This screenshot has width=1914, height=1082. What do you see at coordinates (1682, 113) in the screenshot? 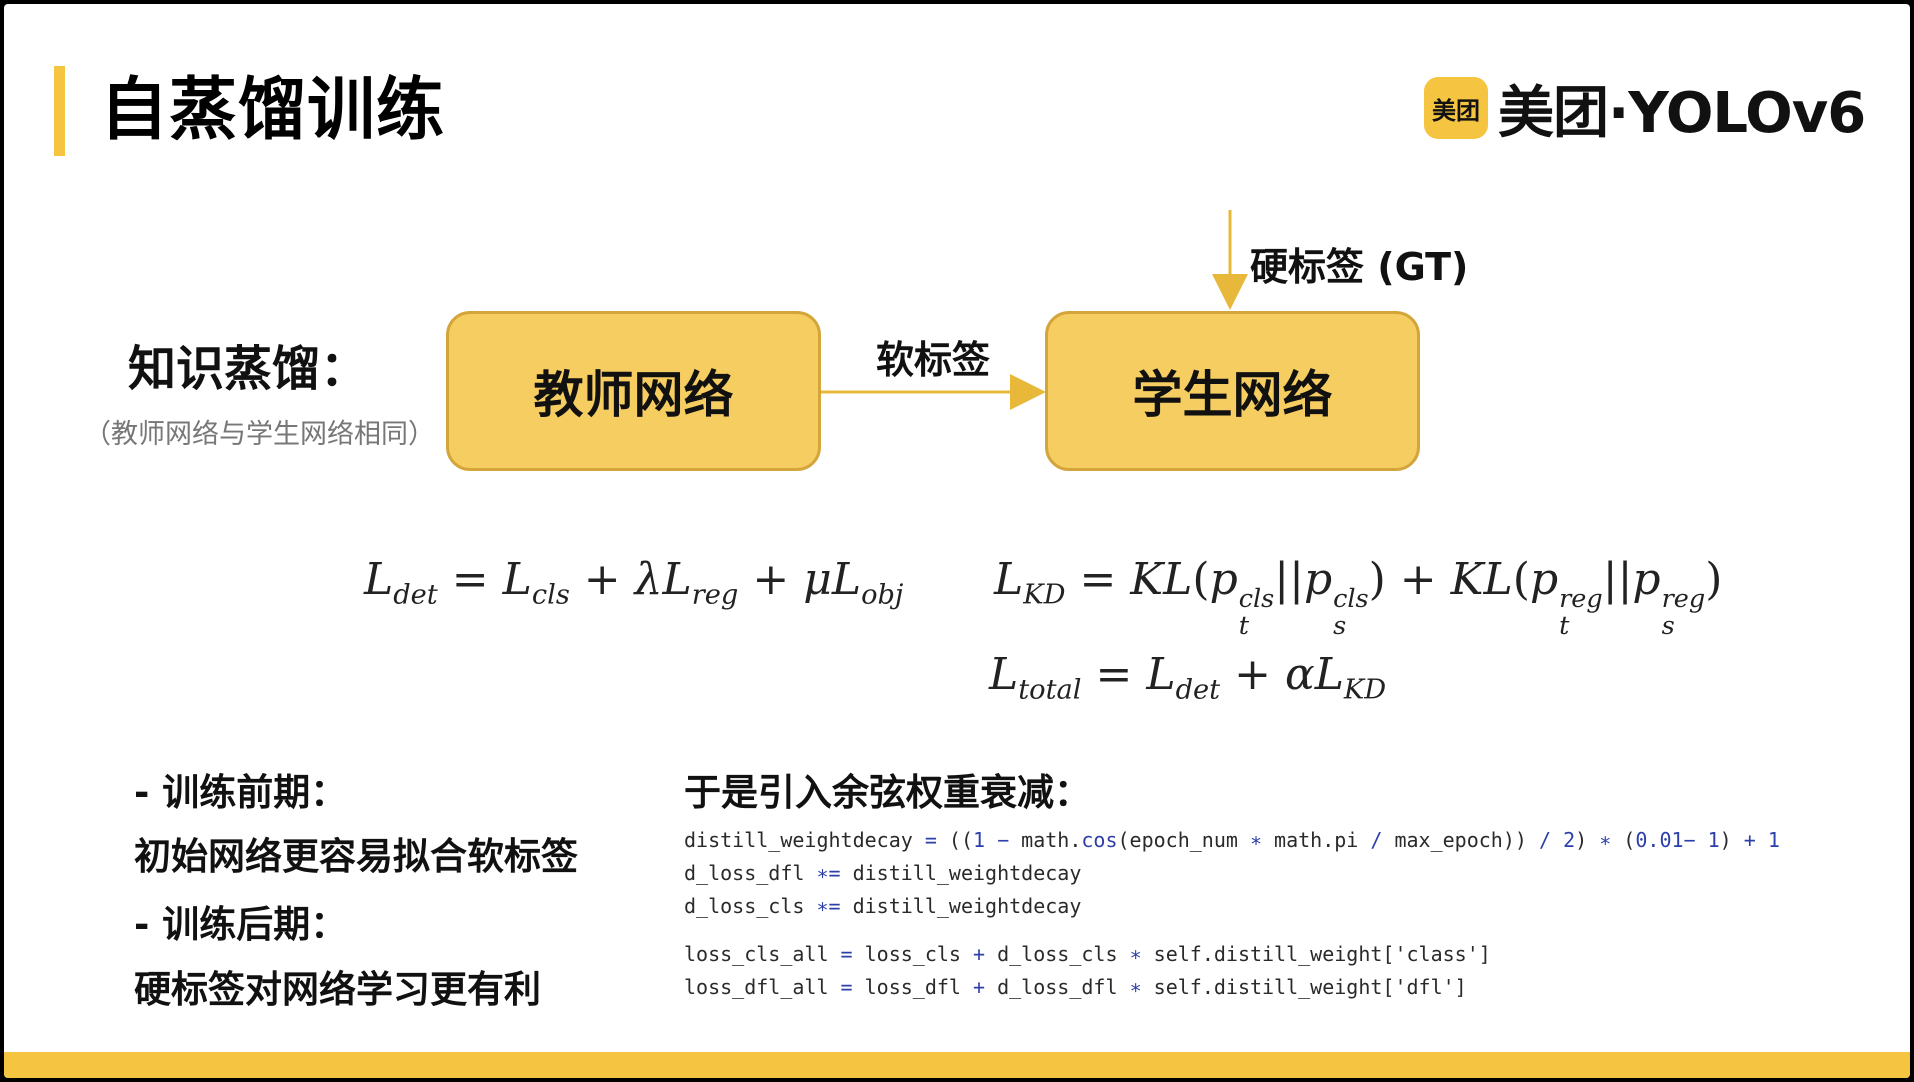
I see `logo-text: 美团·YOLOv6` at bounding box center [1682, 113].